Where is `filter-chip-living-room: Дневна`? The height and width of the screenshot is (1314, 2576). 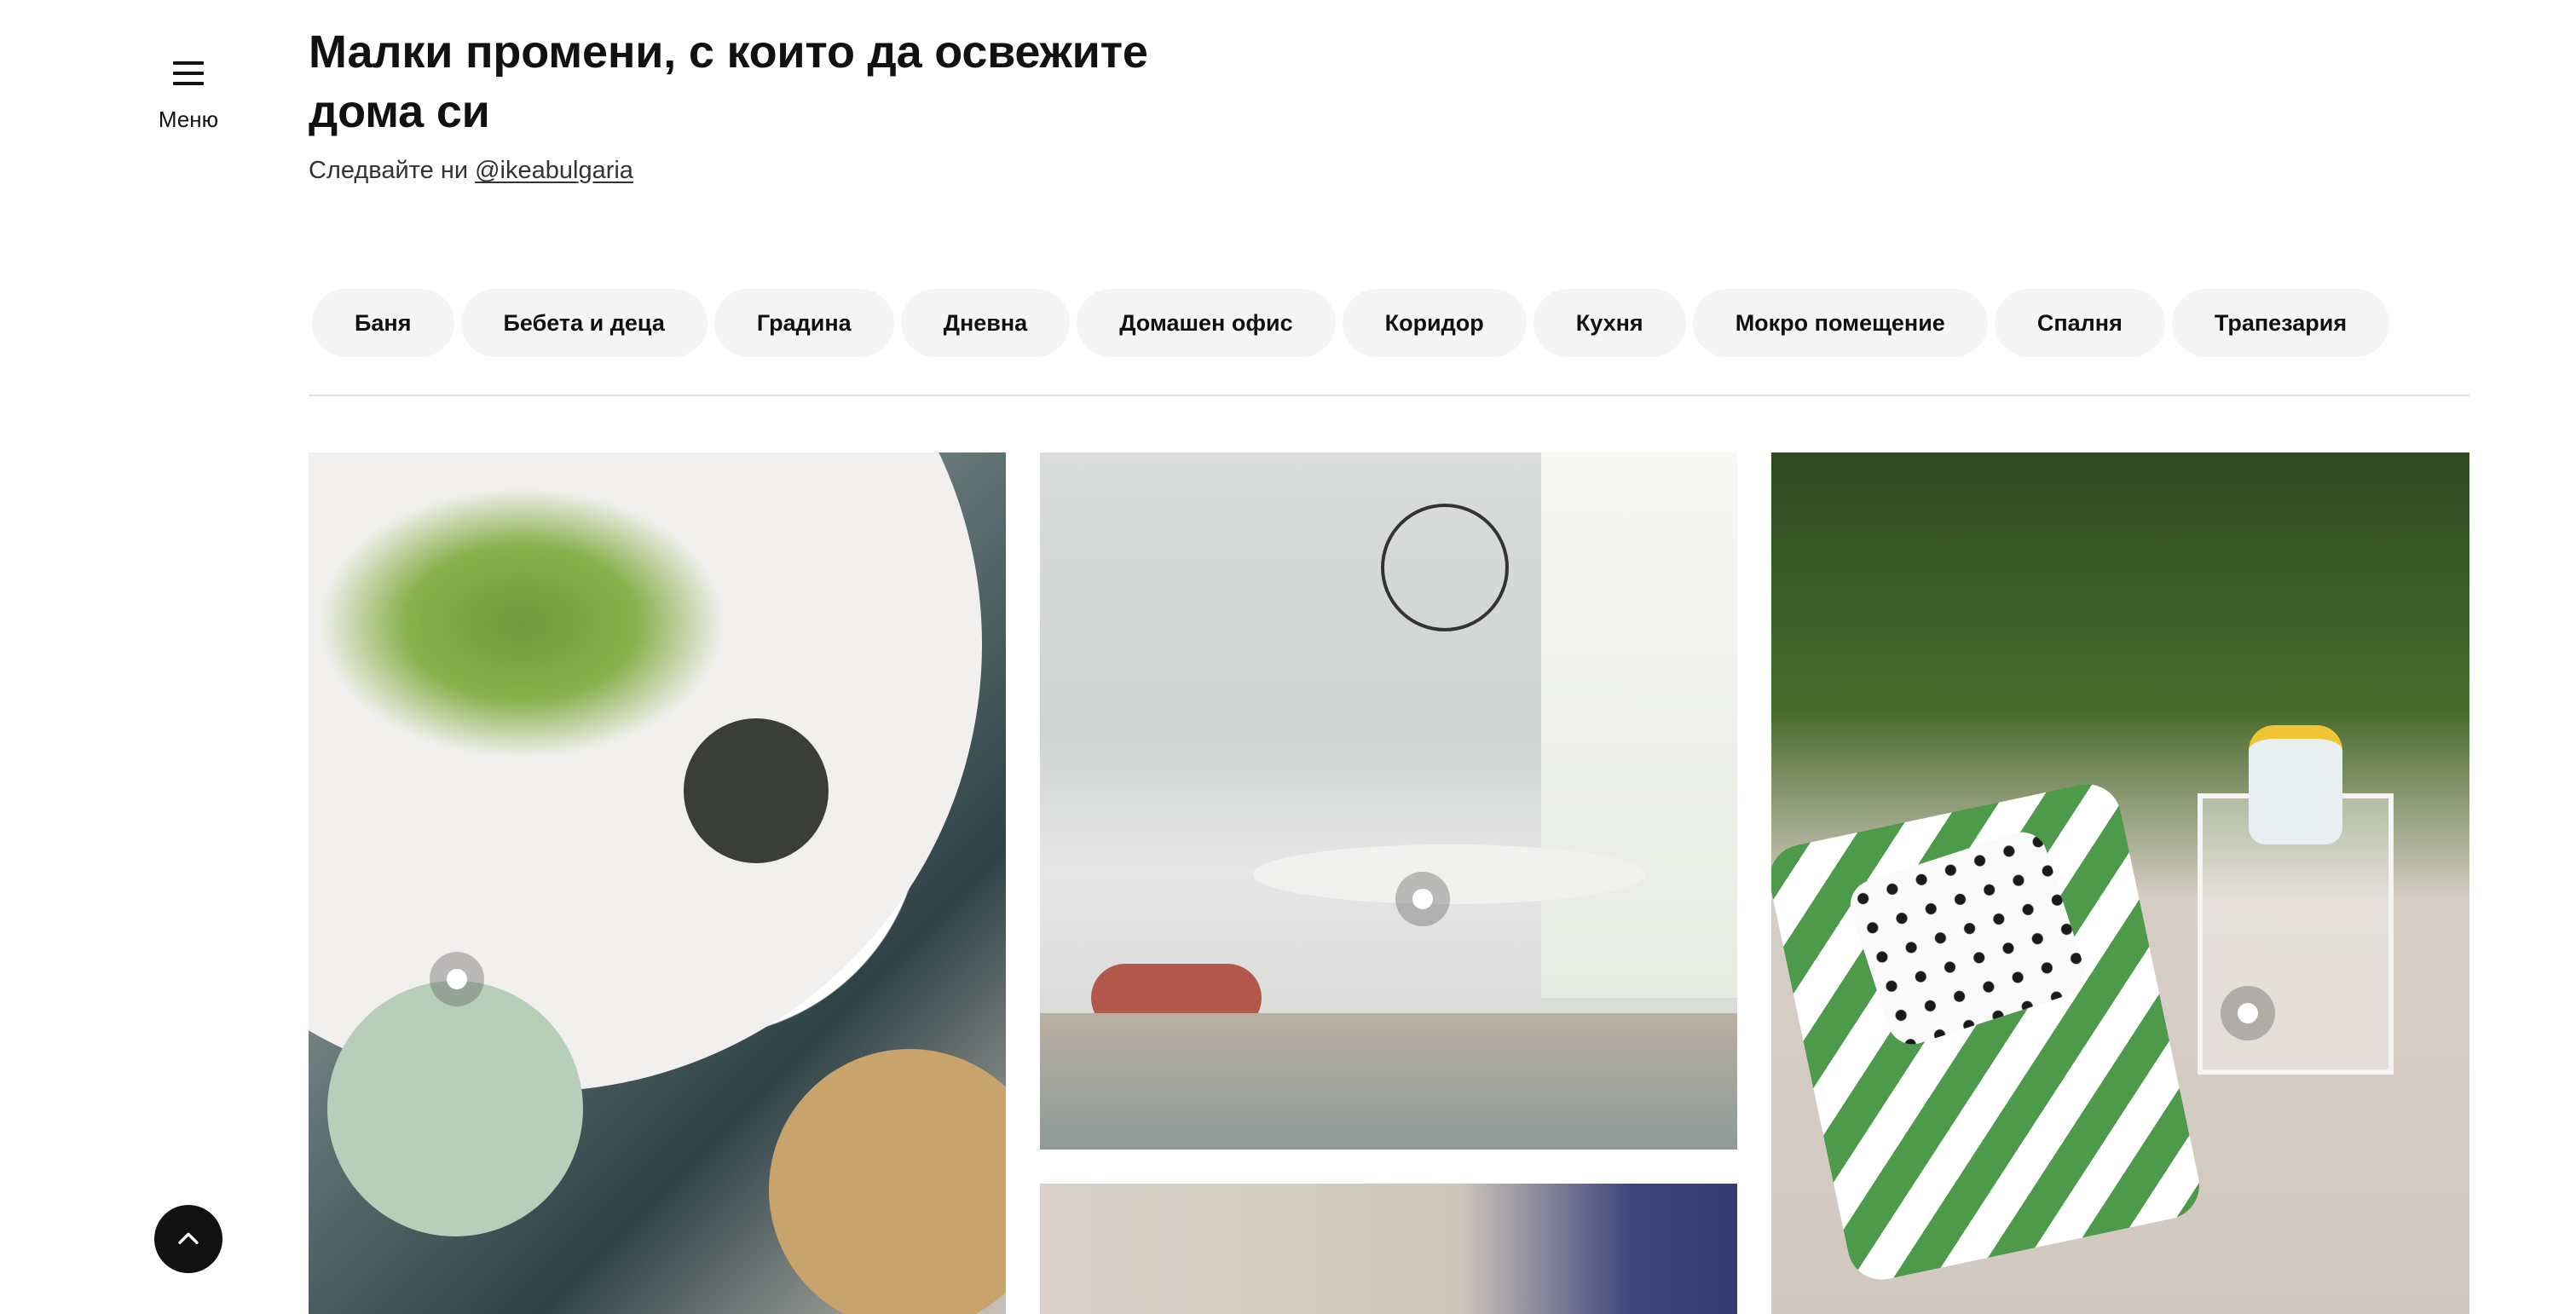 filter-chip-living-room: Дневна is located at coordinates (985, 323).